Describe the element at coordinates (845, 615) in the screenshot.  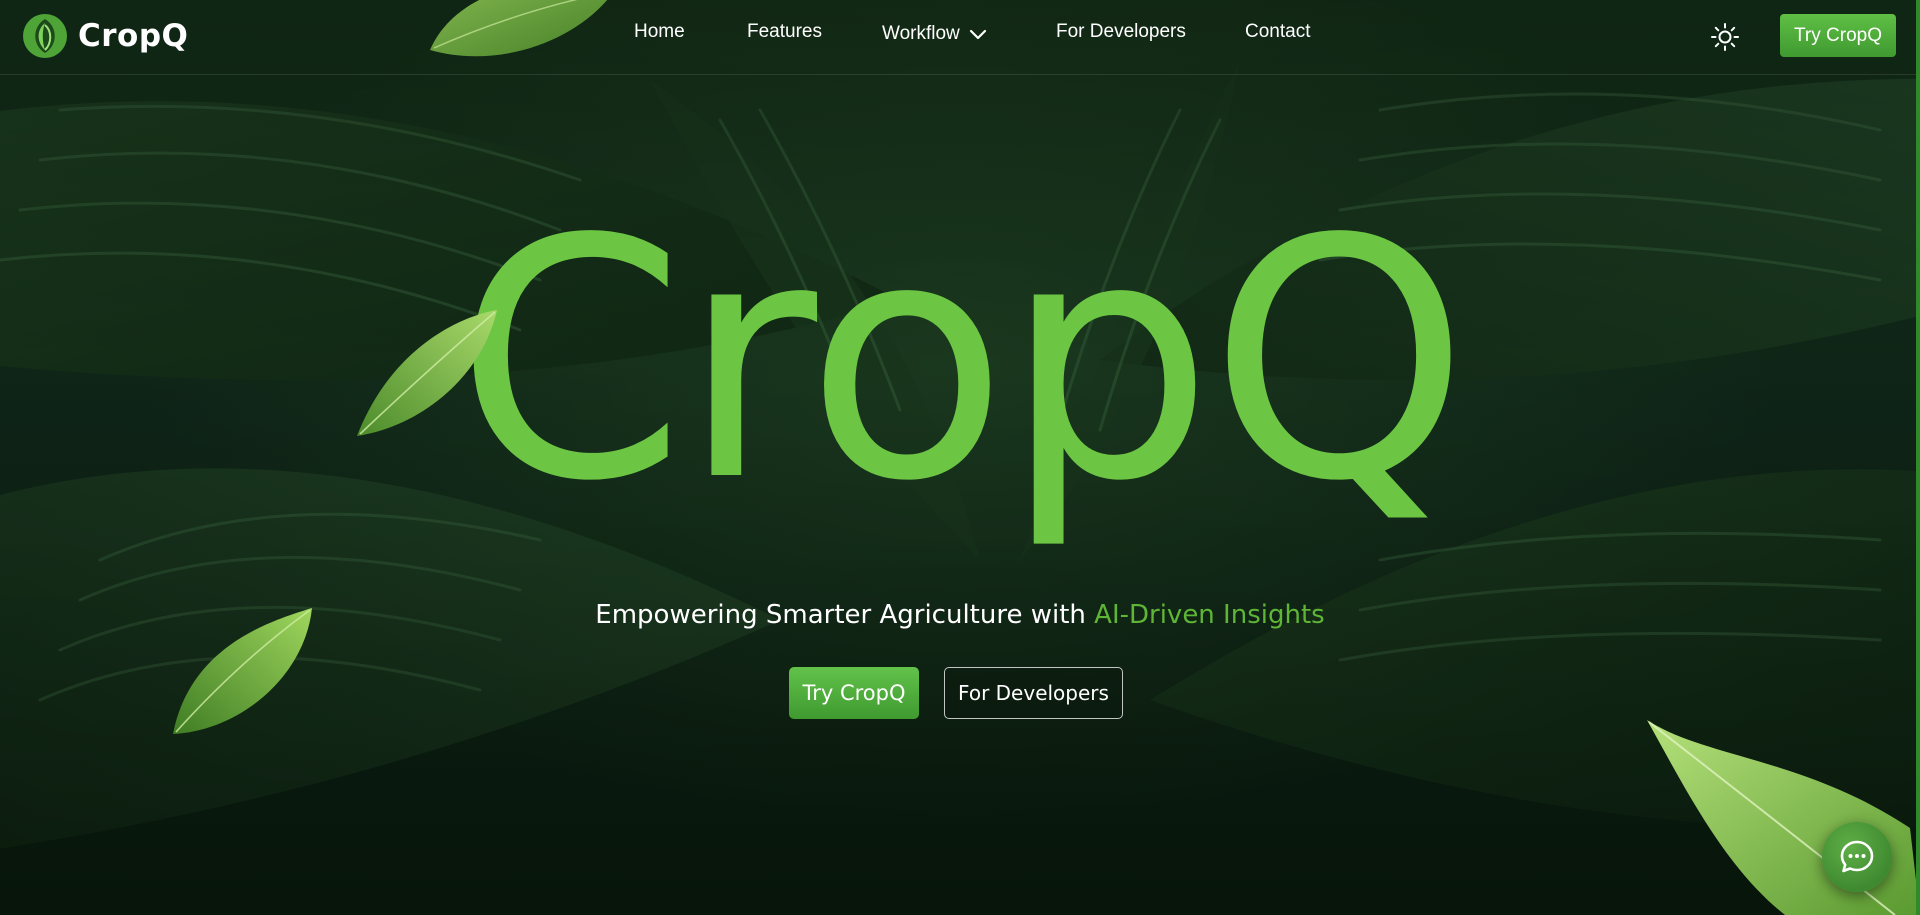
I see `tagline-prefix: Empowering Smarter Agriculture with` at that location.